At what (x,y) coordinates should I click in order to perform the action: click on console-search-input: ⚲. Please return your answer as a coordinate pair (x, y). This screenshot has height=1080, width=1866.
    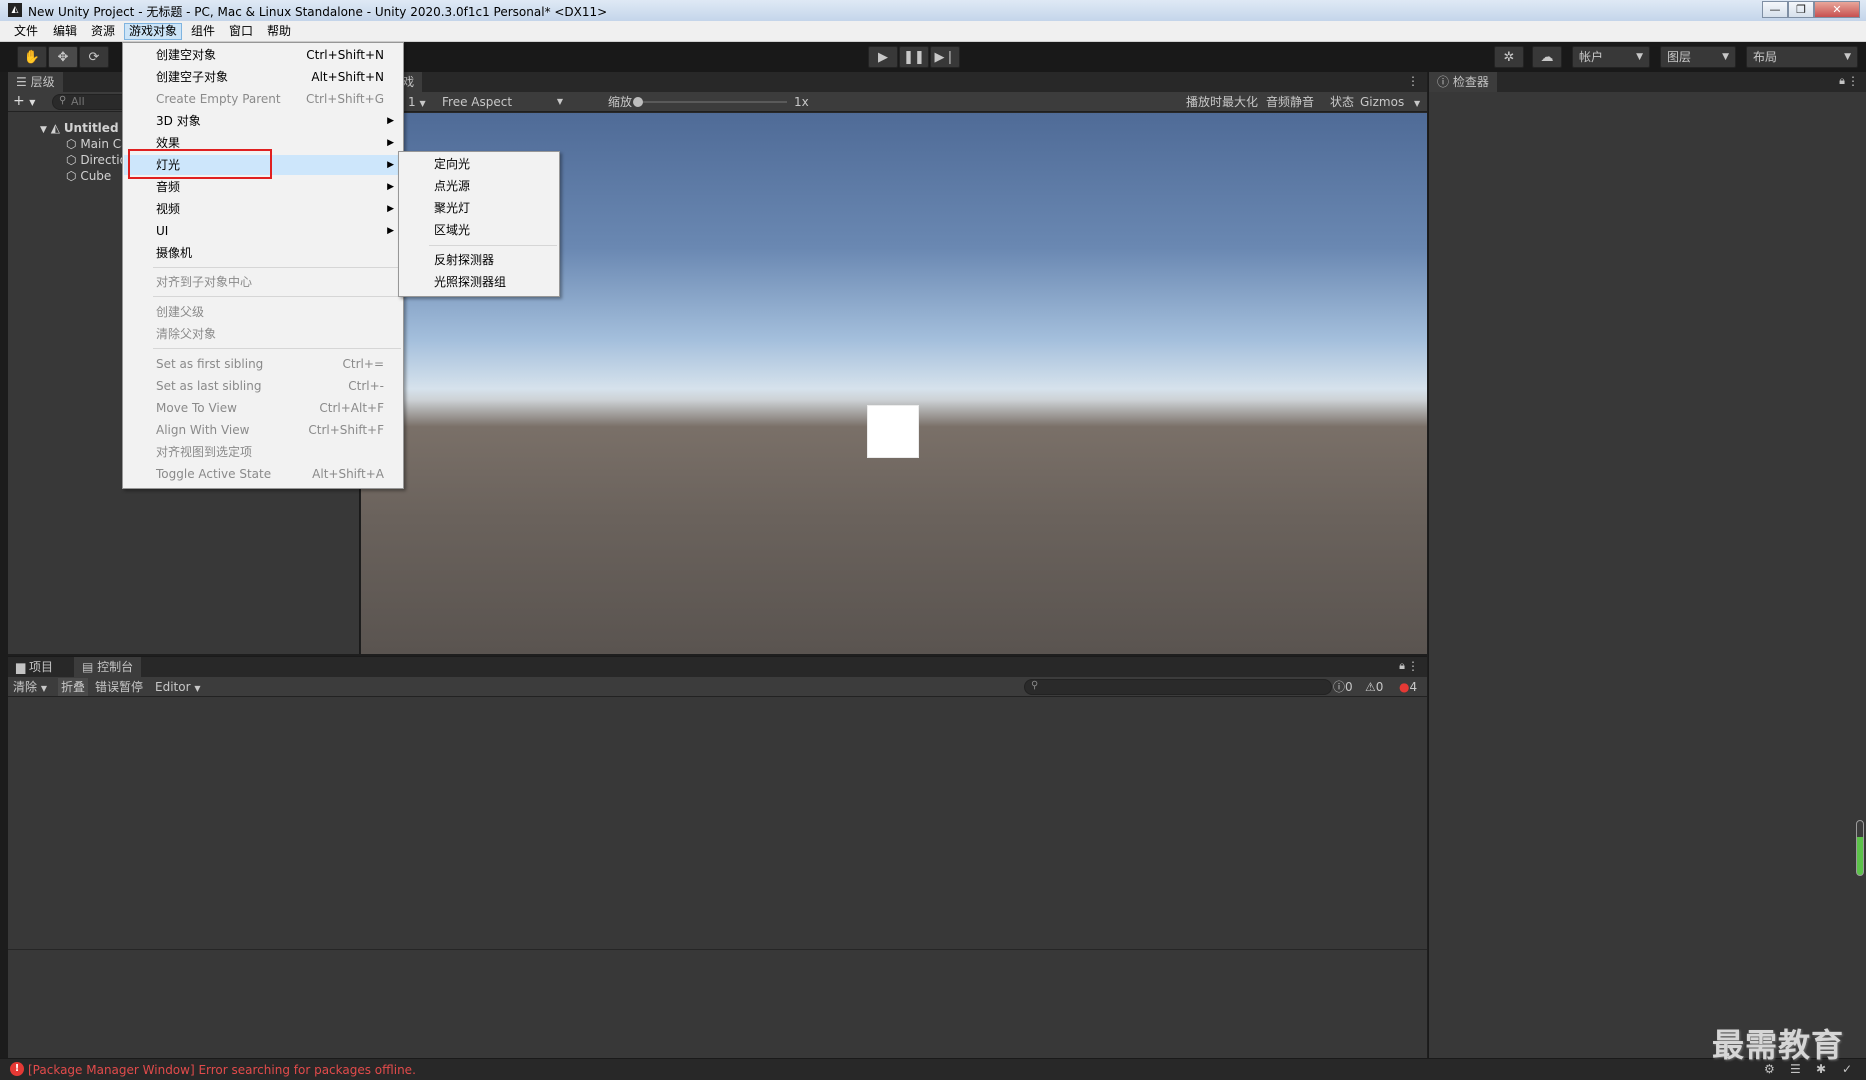
    Looking at the image, I should click on (1178, 687).